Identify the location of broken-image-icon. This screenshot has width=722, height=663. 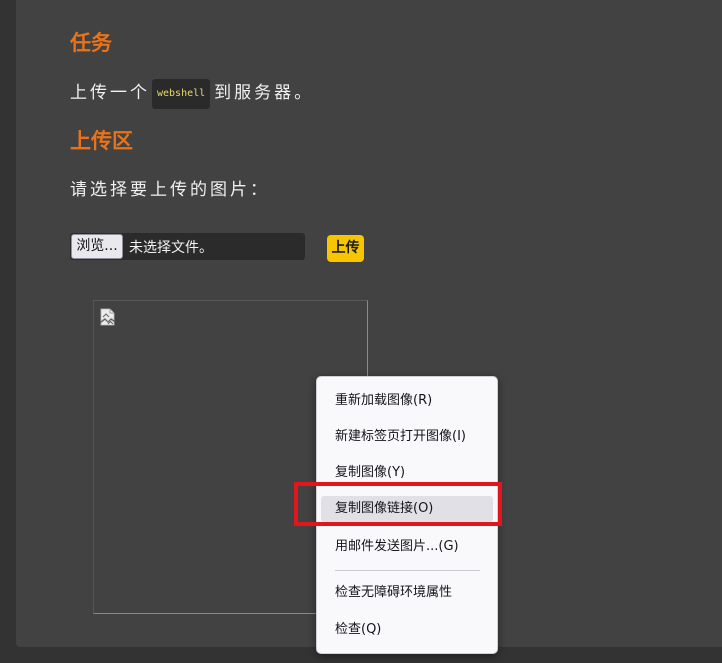
(107, 317).